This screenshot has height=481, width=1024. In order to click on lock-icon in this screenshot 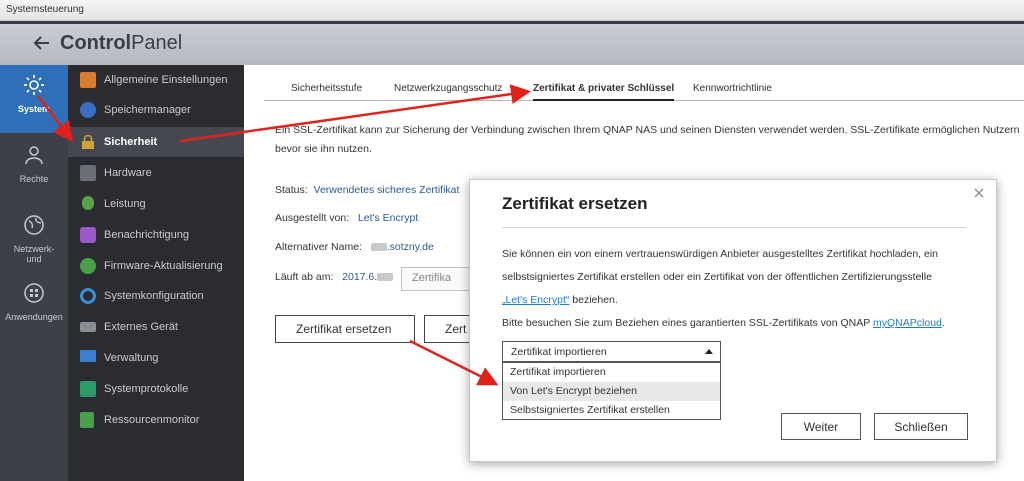, I will do `click(88, 141)`.